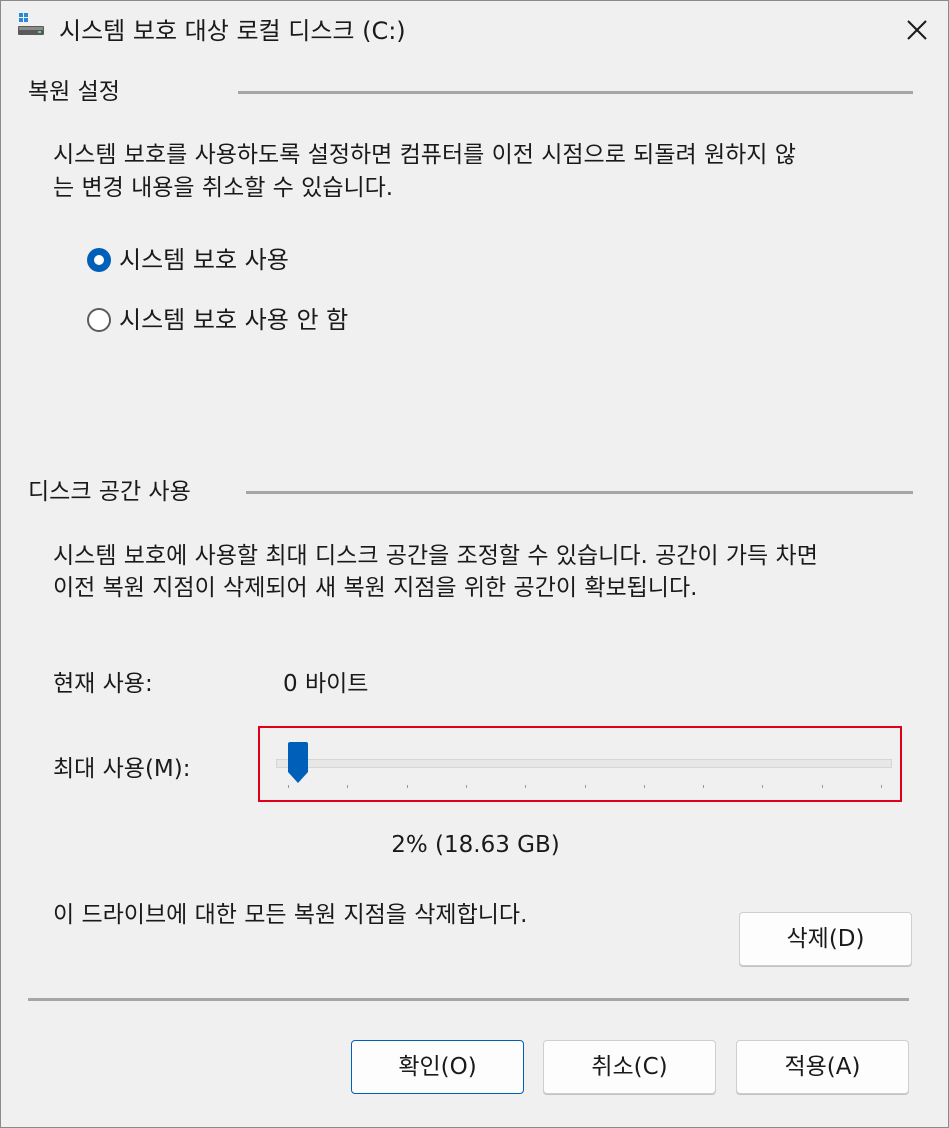 Image resolution: width=949 pixels, height=1128 pixels. What do you see at coordinates (74, 92) in the screenshot?
I see `restore-settings-header: 복원 설정` at bounding box center [74, 92].